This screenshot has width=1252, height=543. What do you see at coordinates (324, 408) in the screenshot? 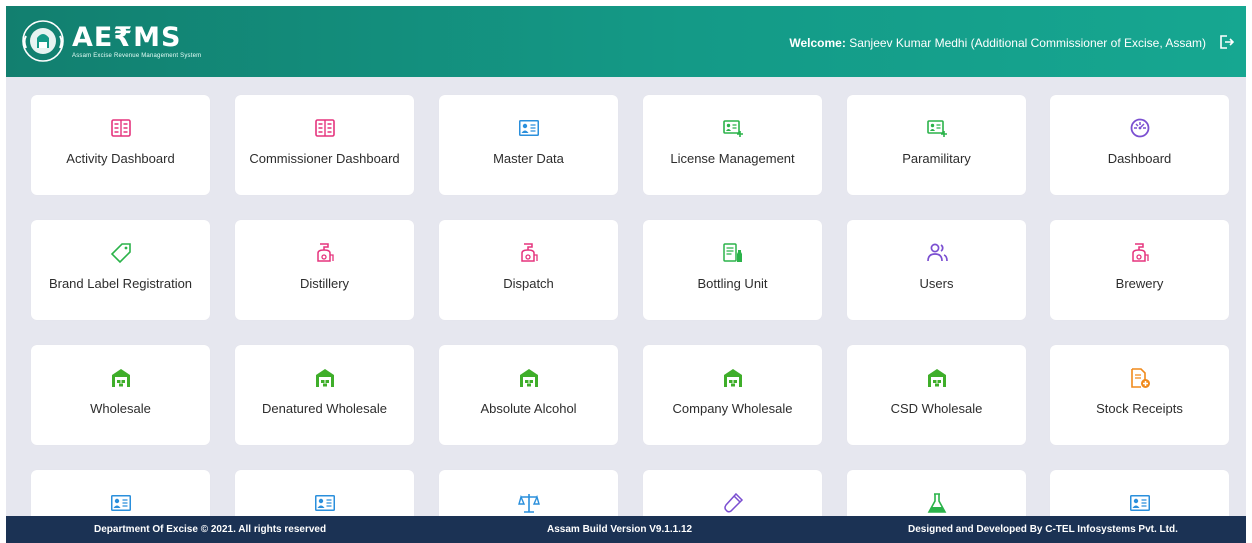
I see `module-card-label: Denatured Wholesale` at bounding box center [324, 408].